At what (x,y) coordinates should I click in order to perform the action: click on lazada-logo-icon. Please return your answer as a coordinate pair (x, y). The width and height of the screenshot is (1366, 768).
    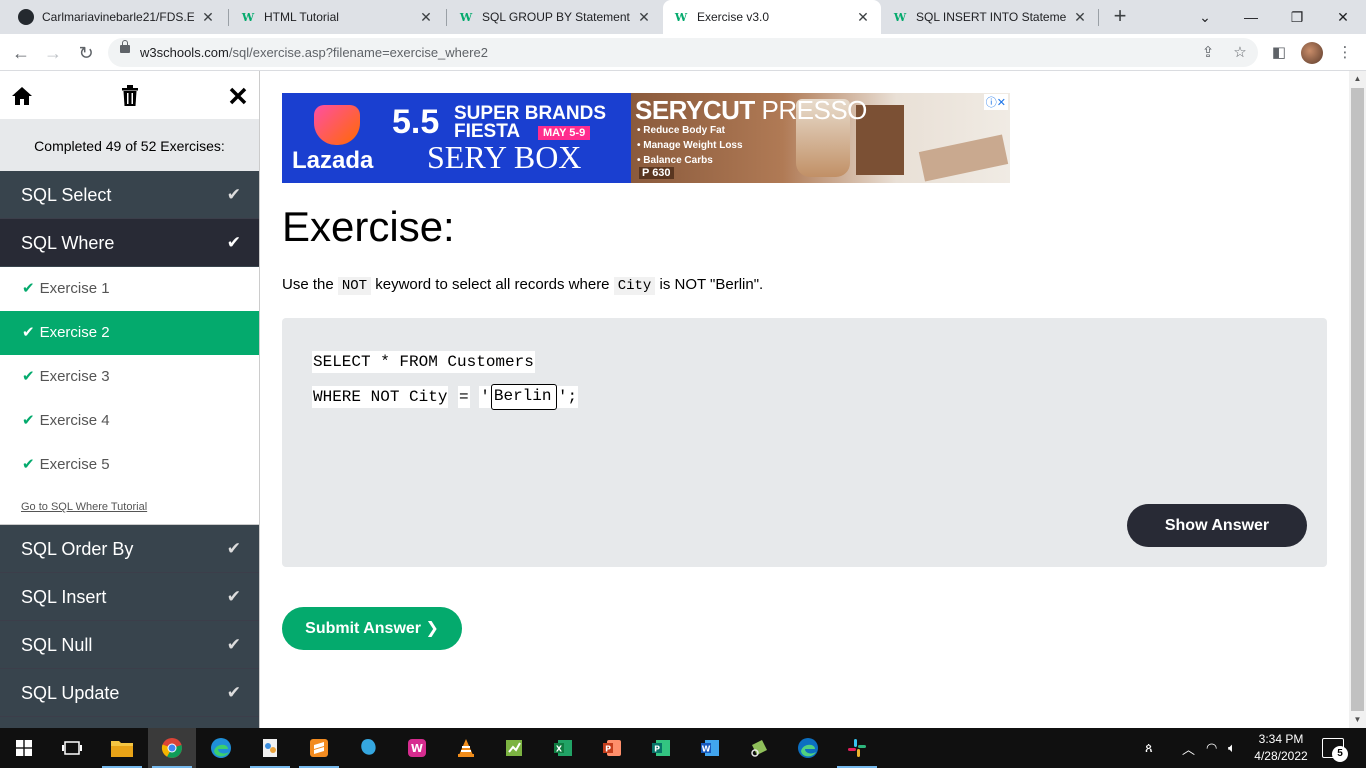
    Looking at the image, I should click on (337, 125).